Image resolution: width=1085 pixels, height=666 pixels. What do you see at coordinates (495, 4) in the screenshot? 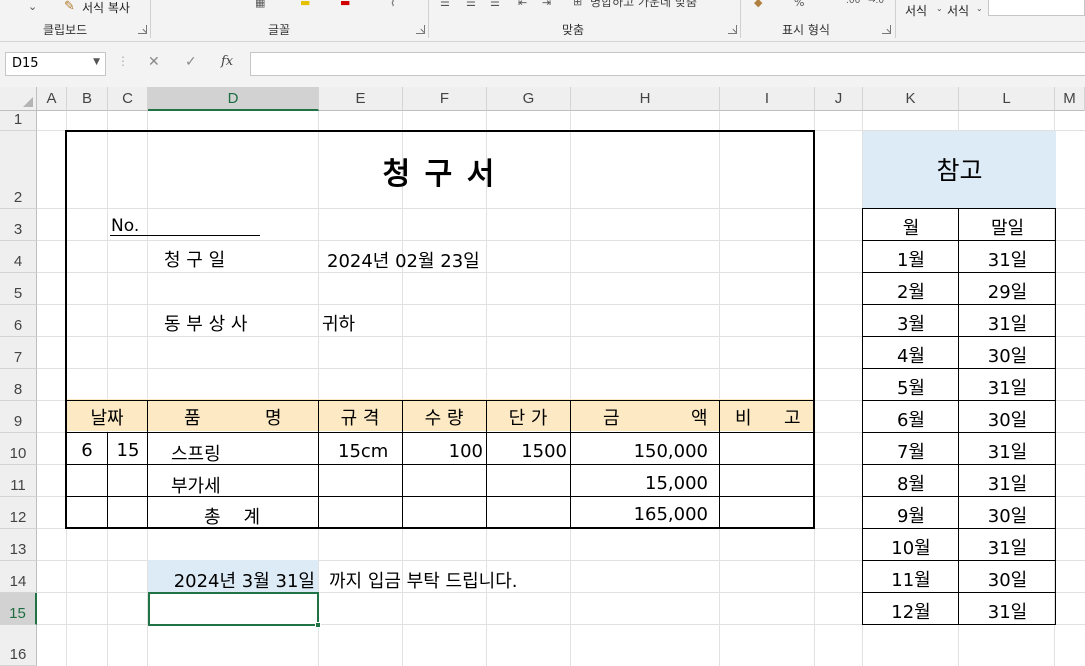
I see `align-right-icon: ☰` at bounding box center [495, 4].